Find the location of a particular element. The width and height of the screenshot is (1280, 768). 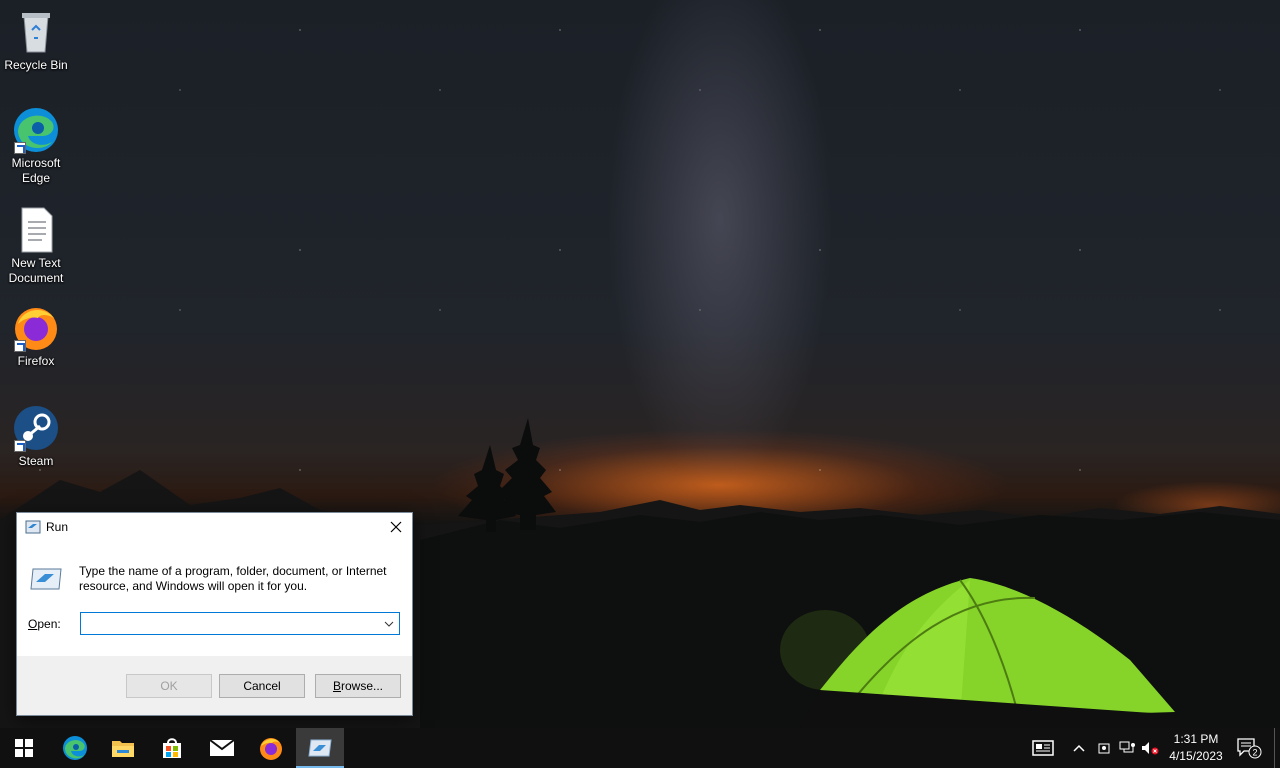

close-button is located at coordinates (396, 527).